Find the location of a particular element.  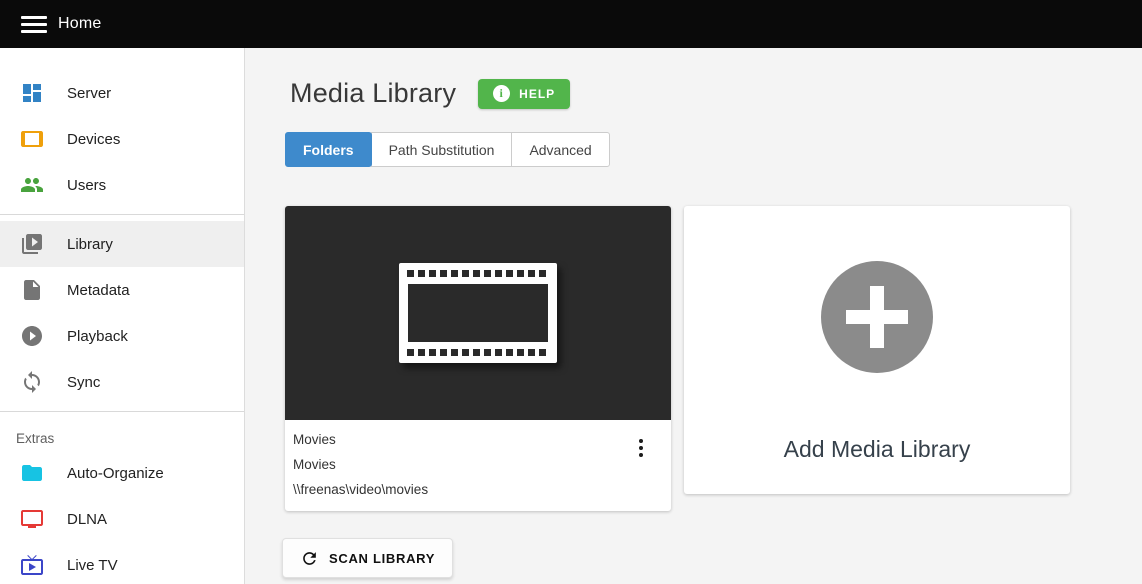

dashboard-icon is located at coordinates (32, 93).